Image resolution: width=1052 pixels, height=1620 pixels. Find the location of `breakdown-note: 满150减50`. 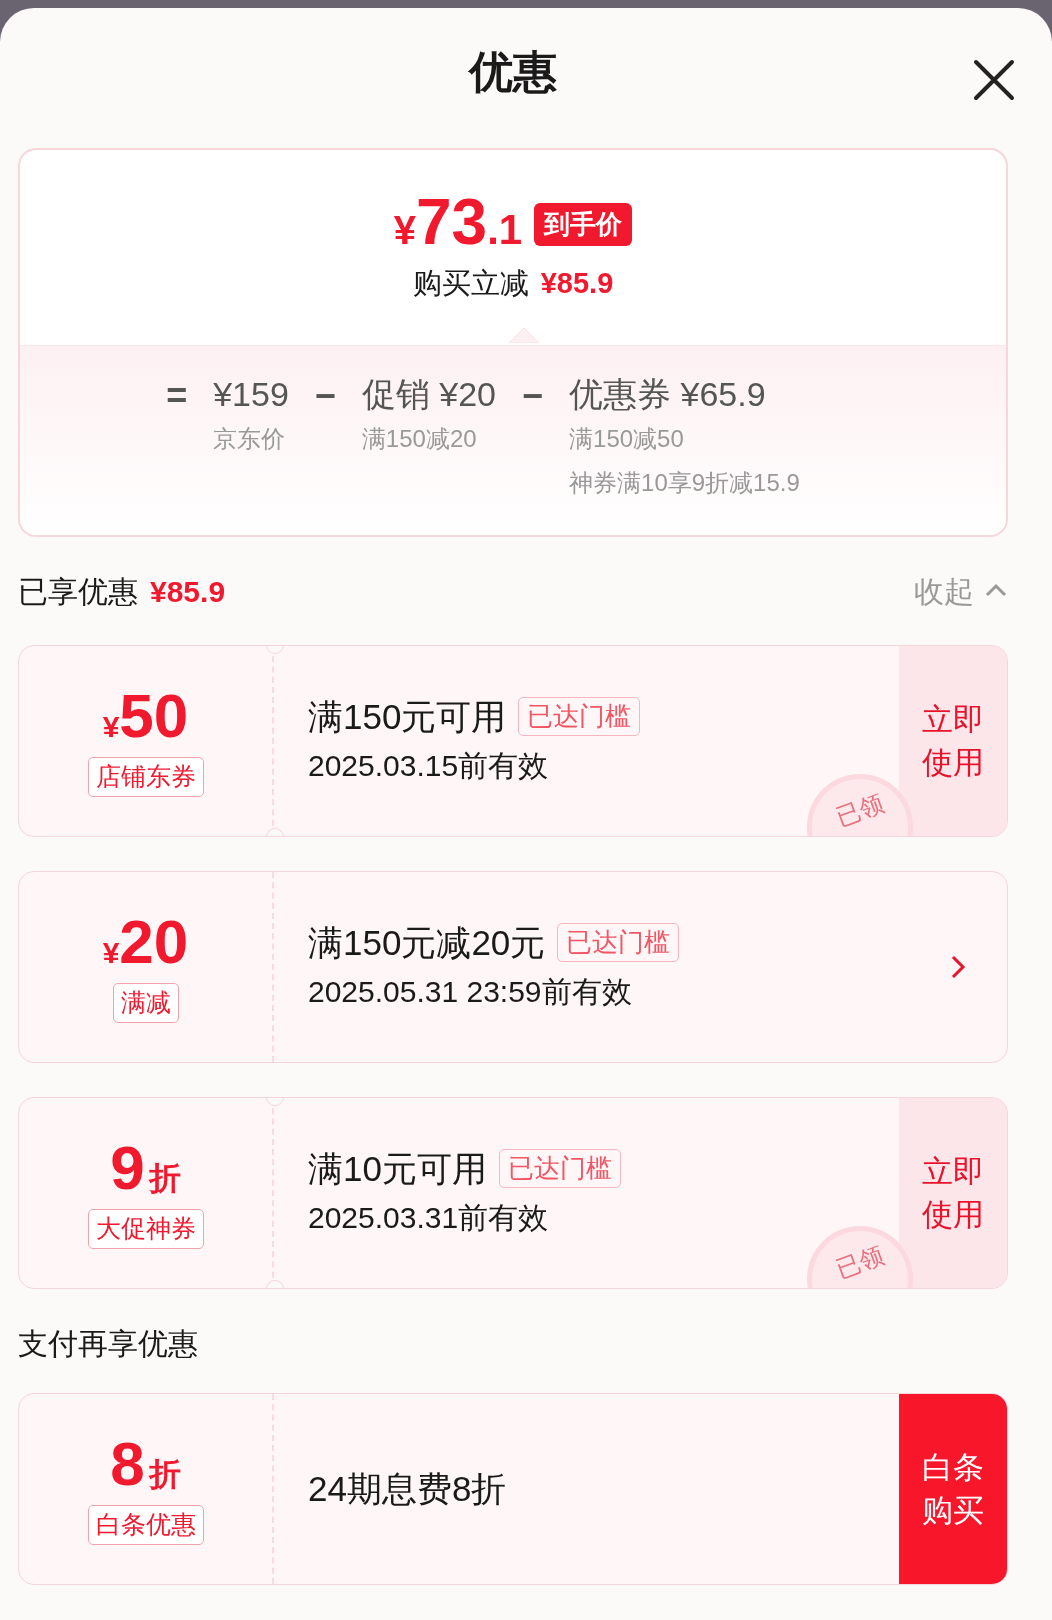

breakdown-note: 满150减50 is located at coordinates (627, 439).